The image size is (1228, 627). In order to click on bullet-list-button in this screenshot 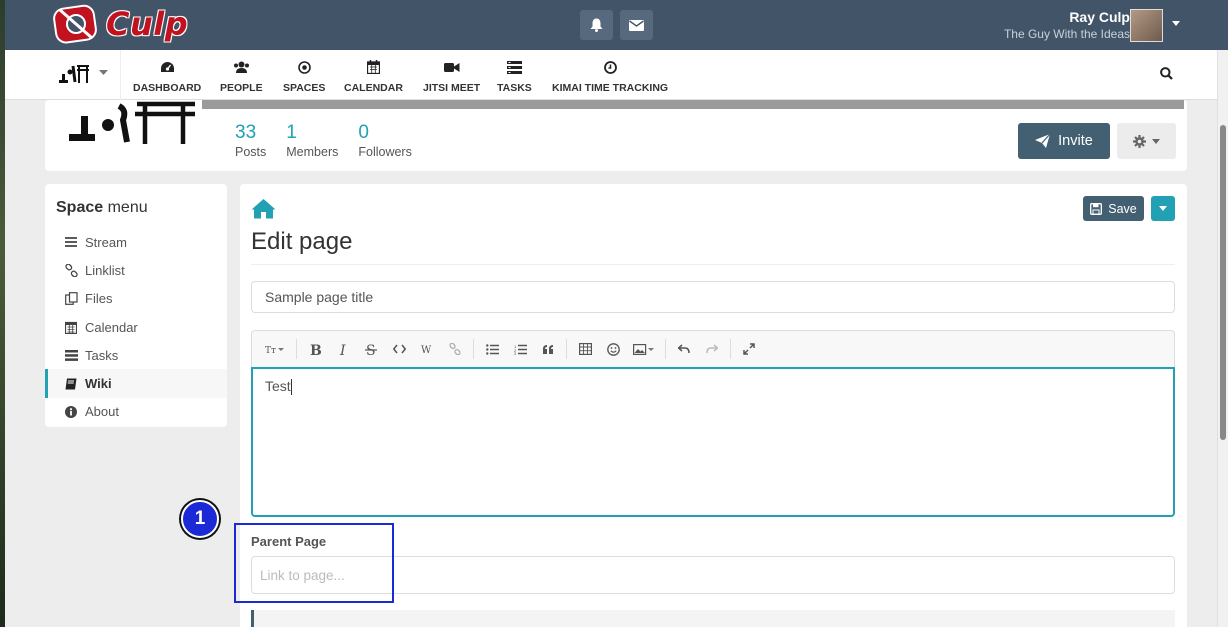, I will do `click(492, 349)`.